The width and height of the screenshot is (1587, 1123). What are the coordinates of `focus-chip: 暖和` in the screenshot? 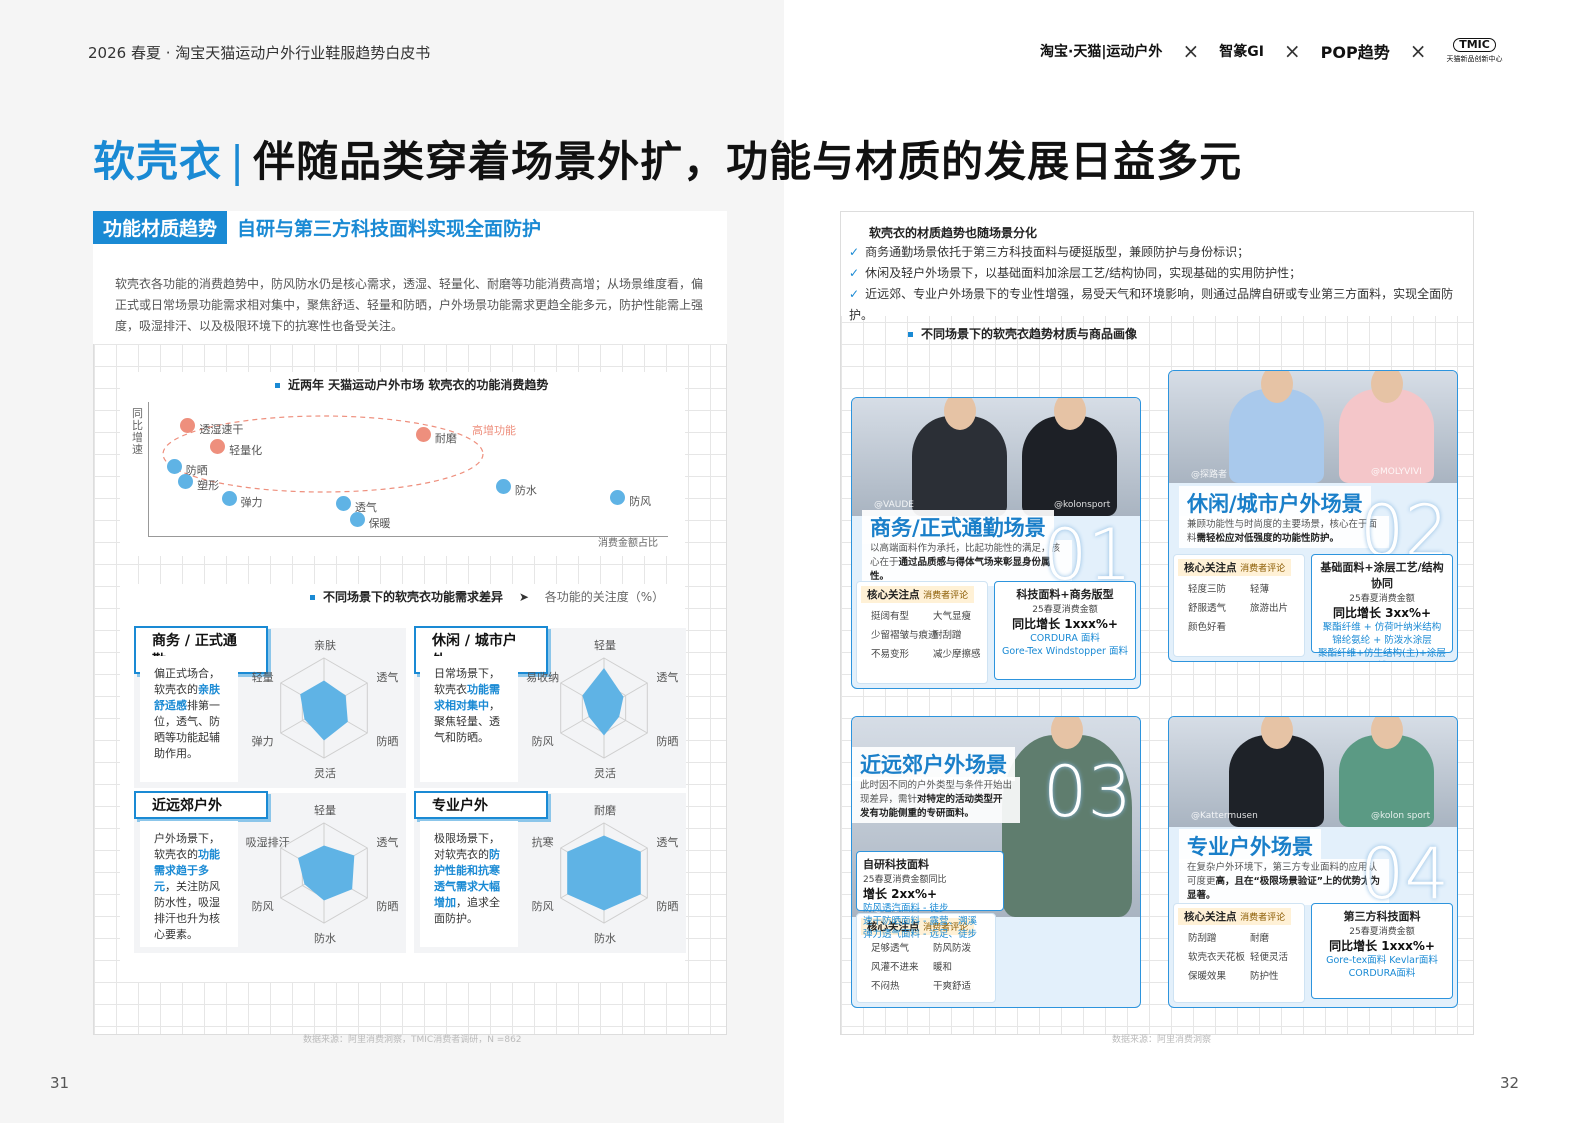 It's located at (943, 967).